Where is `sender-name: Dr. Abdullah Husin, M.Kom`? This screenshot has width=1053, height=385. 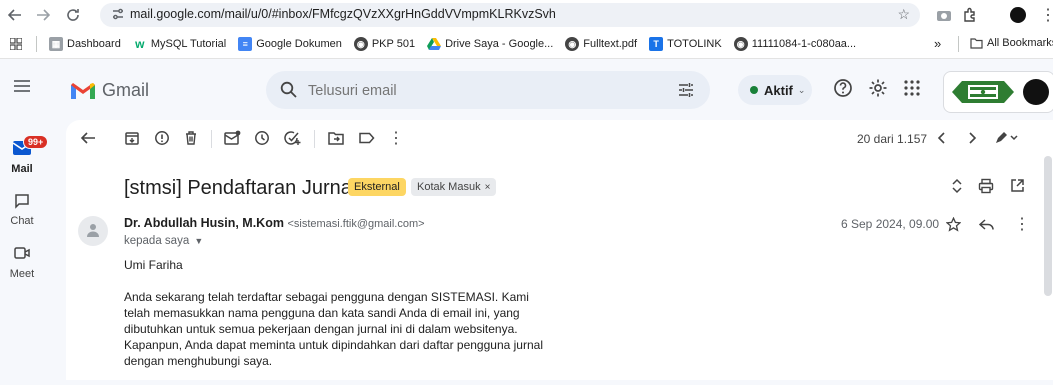 sender-name: Dr. Abdullah Husin, M.Kom is located at coordinates (204, 223).